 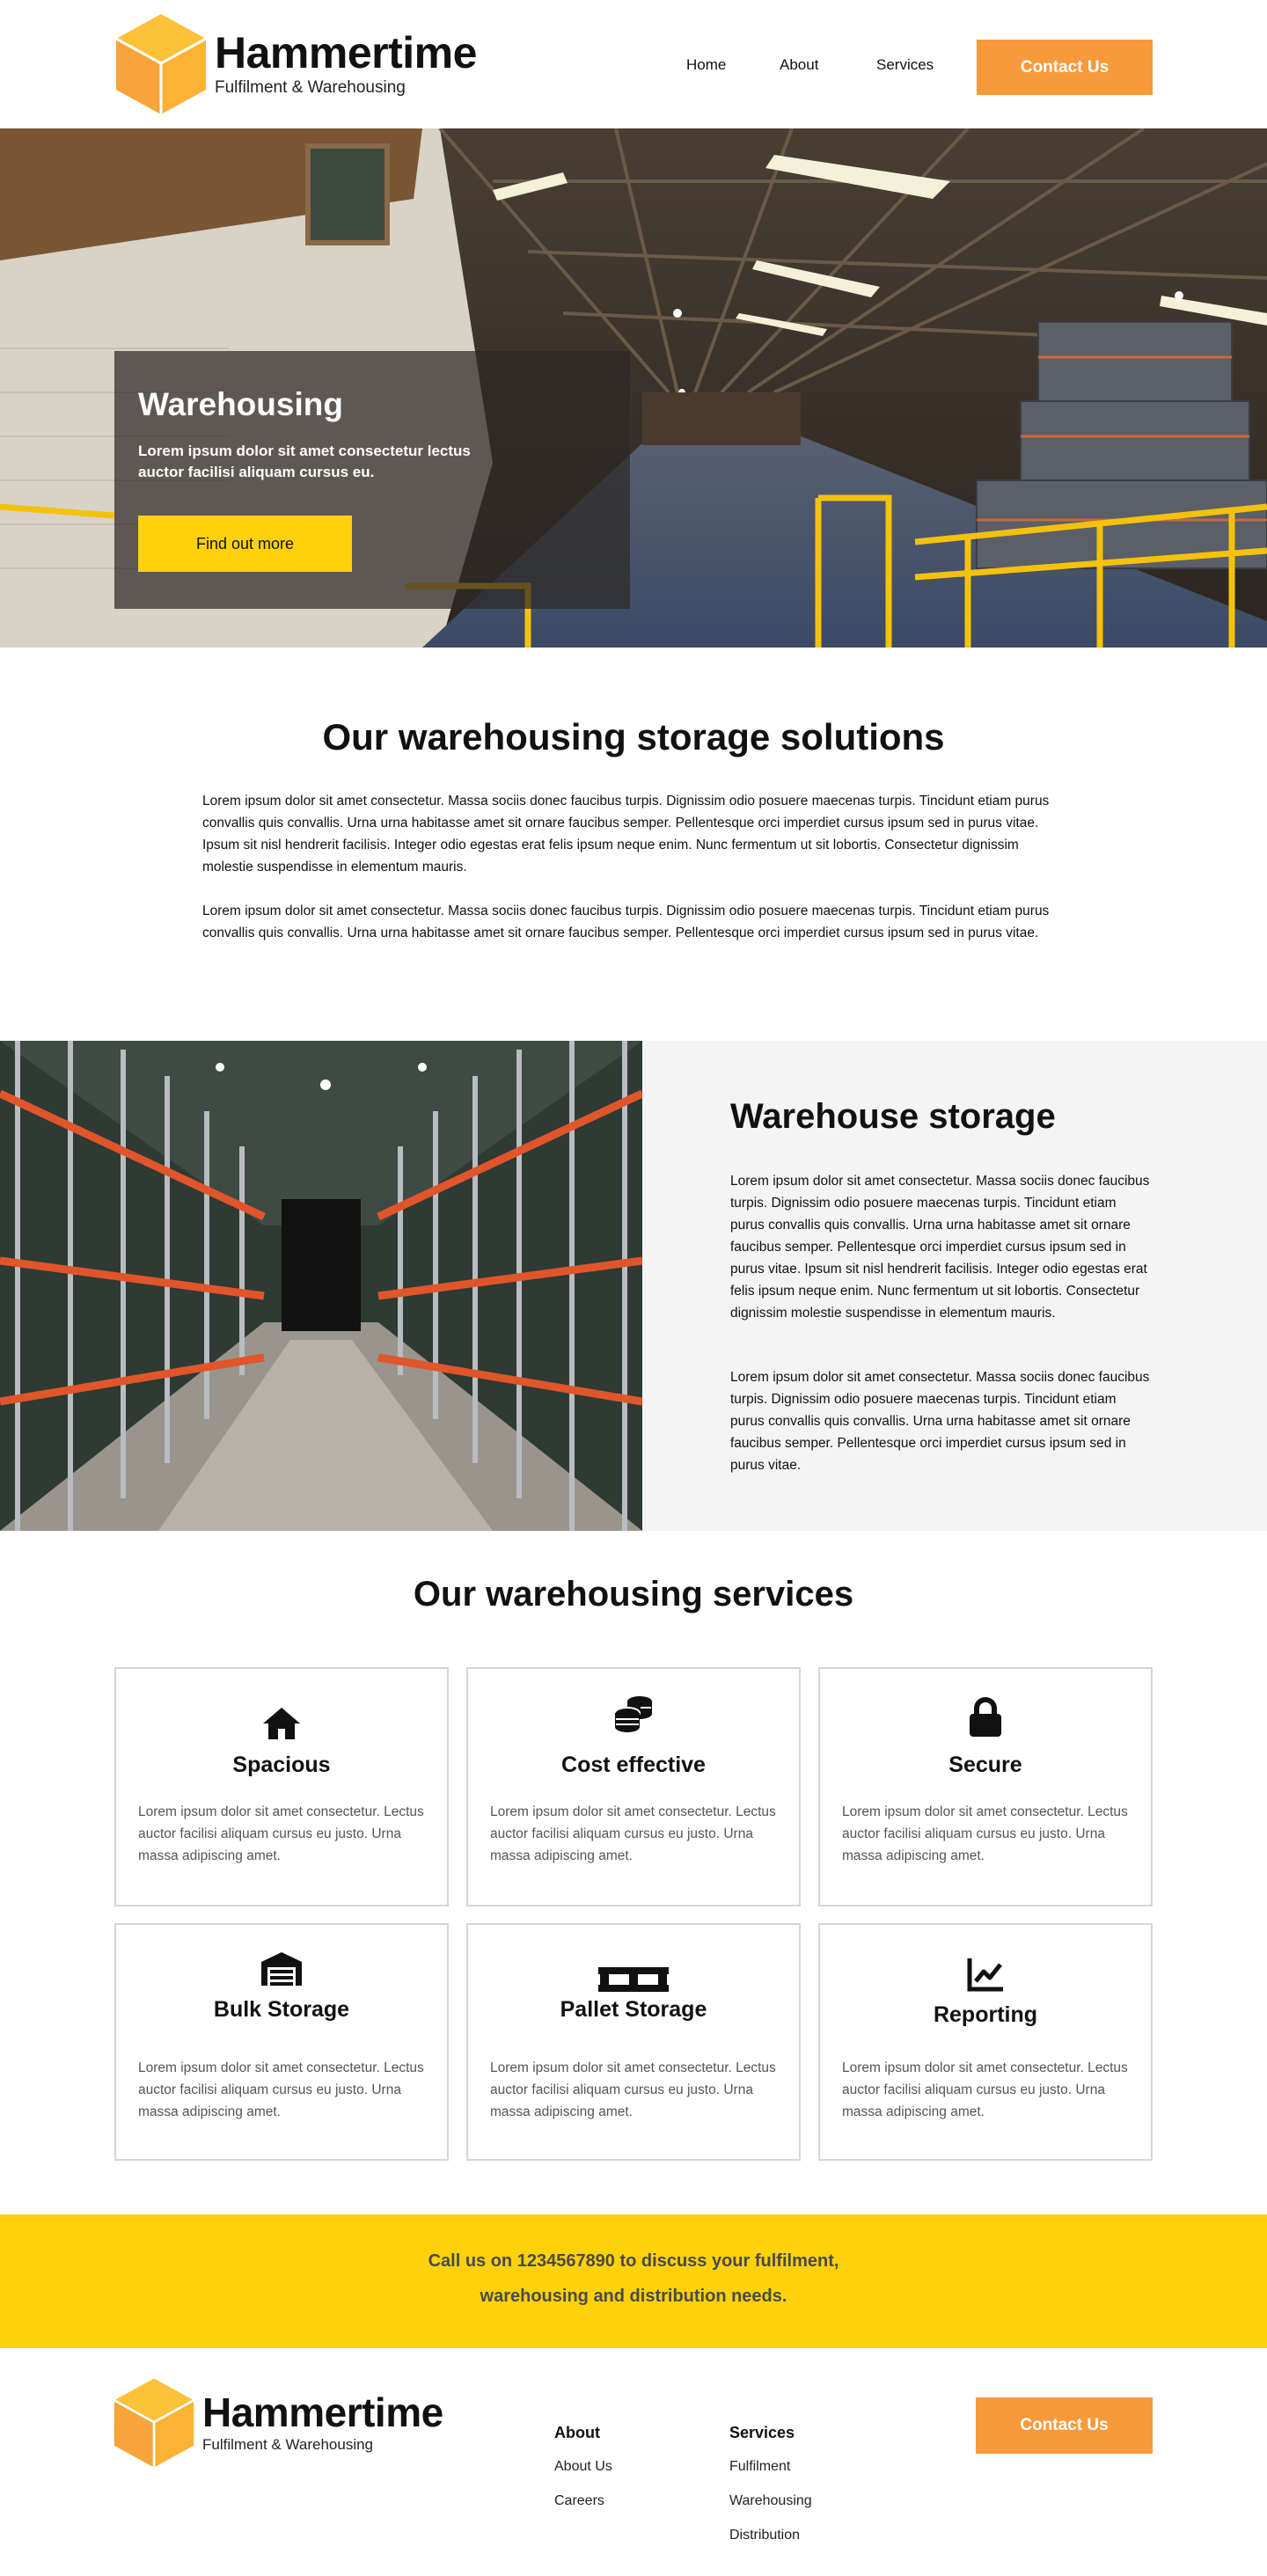 I want to click on footer-link-careers: Careers, so click(x=583, y=2510).